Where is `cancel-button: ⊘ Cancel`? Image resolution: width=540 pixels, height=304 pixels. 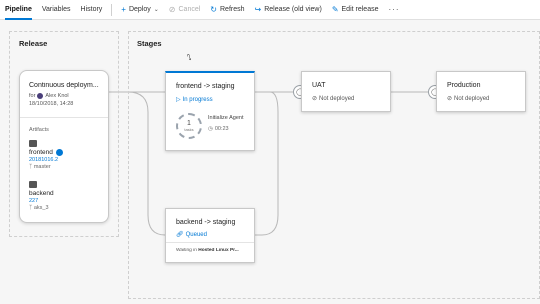 cancel-button: ⊘ Cancel is located at coordinates (185, 10).